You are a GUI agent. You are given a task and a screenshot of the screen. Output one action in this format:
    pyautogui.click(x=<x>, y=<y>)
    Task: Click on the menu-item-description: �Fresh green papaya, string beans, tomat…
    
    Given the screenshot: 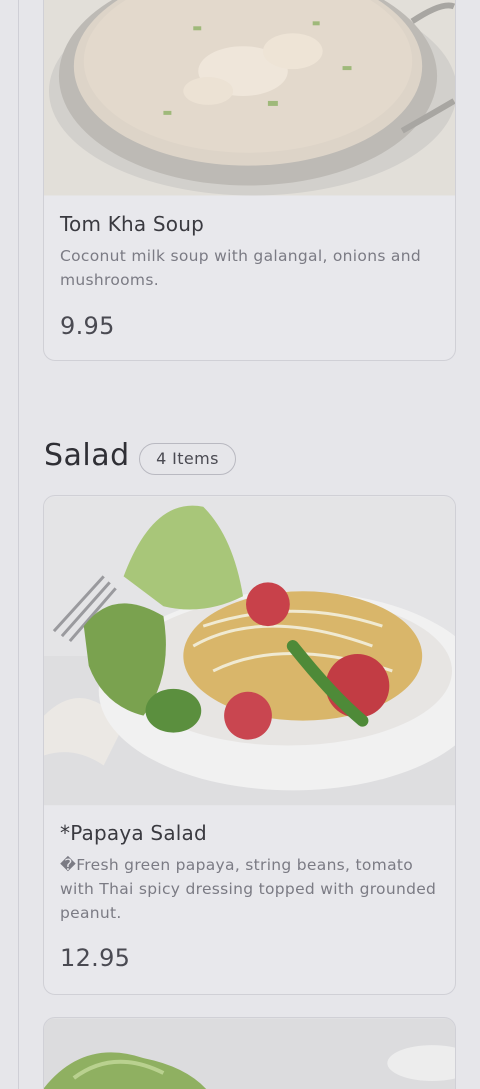 What is the action you would take?
    pyautogui.click(x=248, y=889)
    